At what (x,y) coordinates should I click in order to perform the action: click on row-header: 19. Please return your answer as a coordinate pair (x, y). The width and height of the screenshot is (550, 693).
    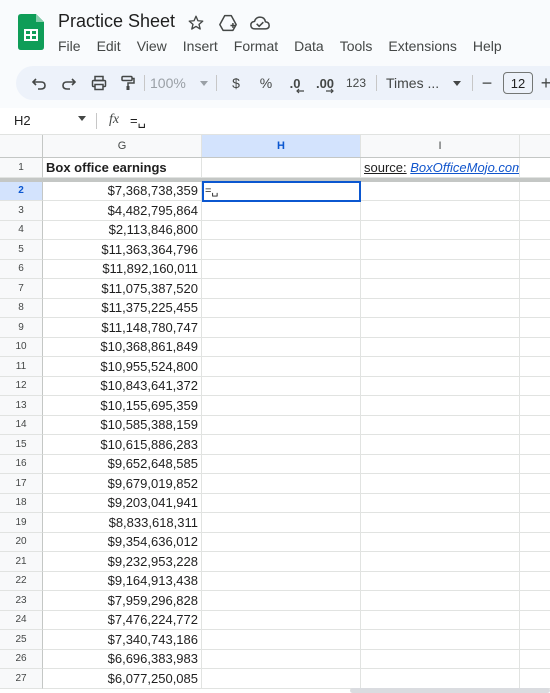
    Looking at the image, I should click on (21, 523).